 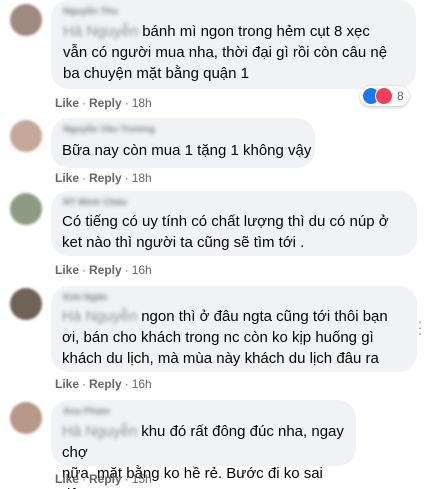 I want to click on comment-text: Bữa nay còn mua 1 tặng 1 không vậy, so click(x=187, y=150).